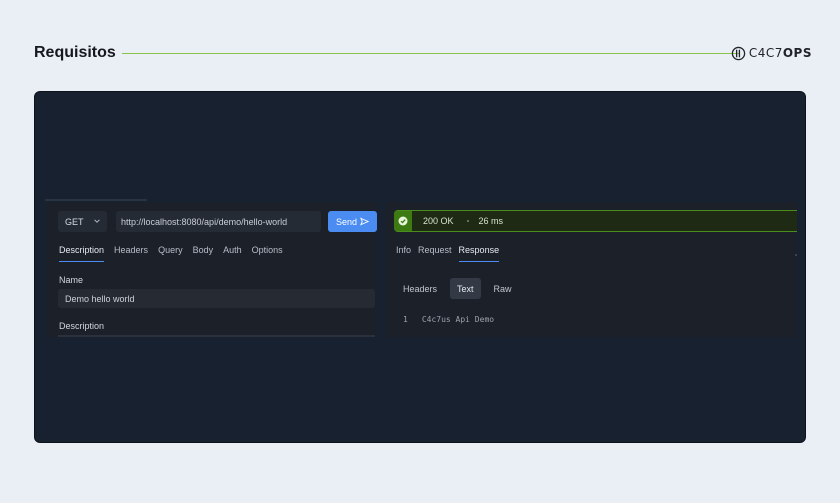 The width and height of the screenshot is (840, 503). I want to click on status-code: 200 OK, so click(438, 221).